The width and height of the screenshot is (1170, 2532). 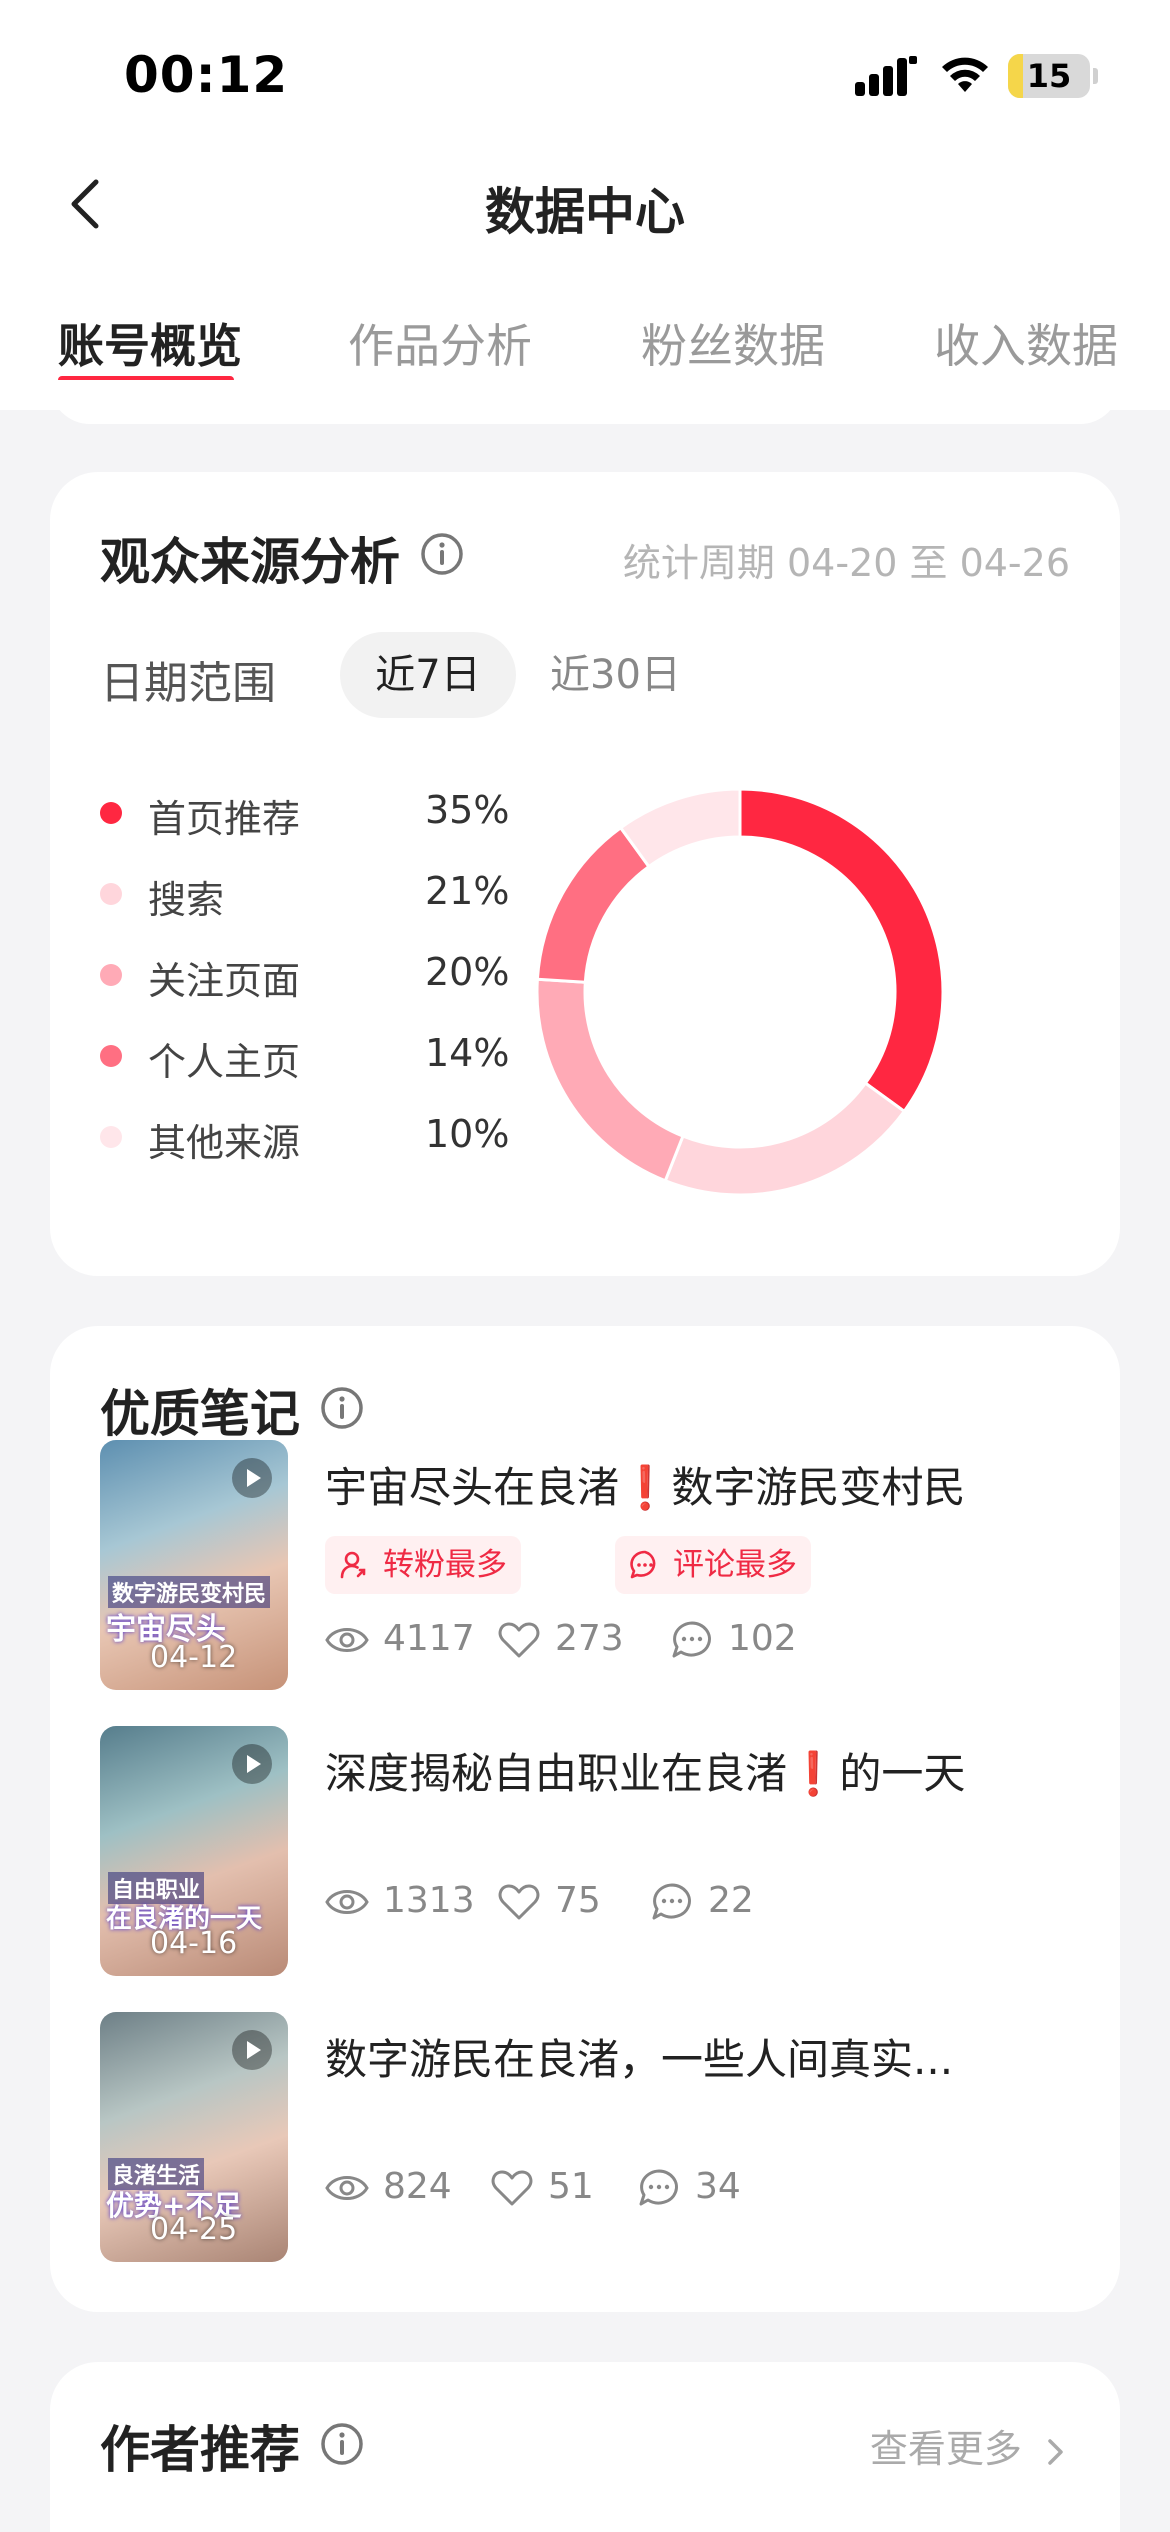 I want to click on view-more-link: 查看更多, so click(x=969, y=2445).